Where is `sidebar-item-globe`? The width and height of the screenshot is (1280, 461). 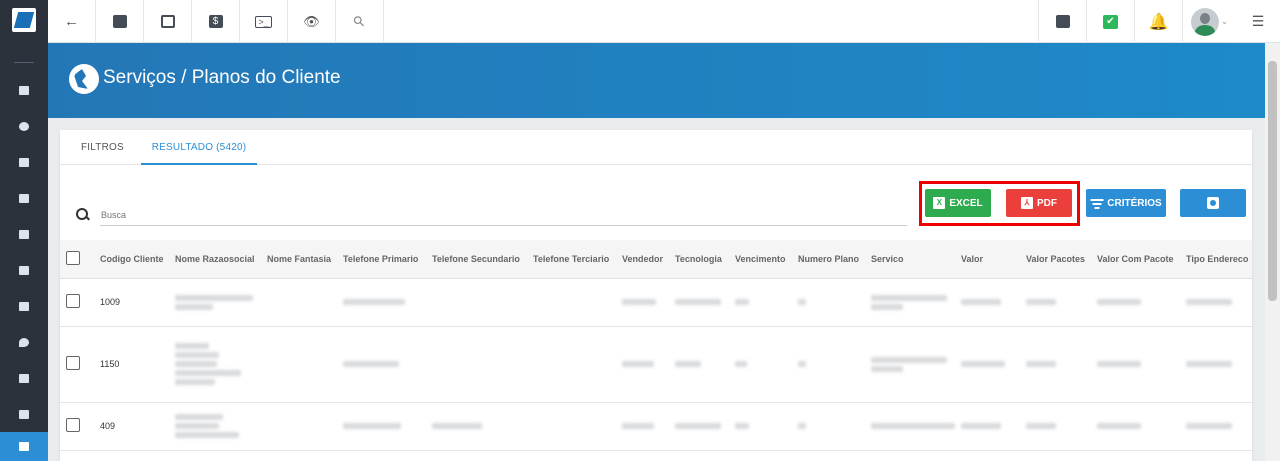
sidebar-item-globe is located at coordinates (24, 126).